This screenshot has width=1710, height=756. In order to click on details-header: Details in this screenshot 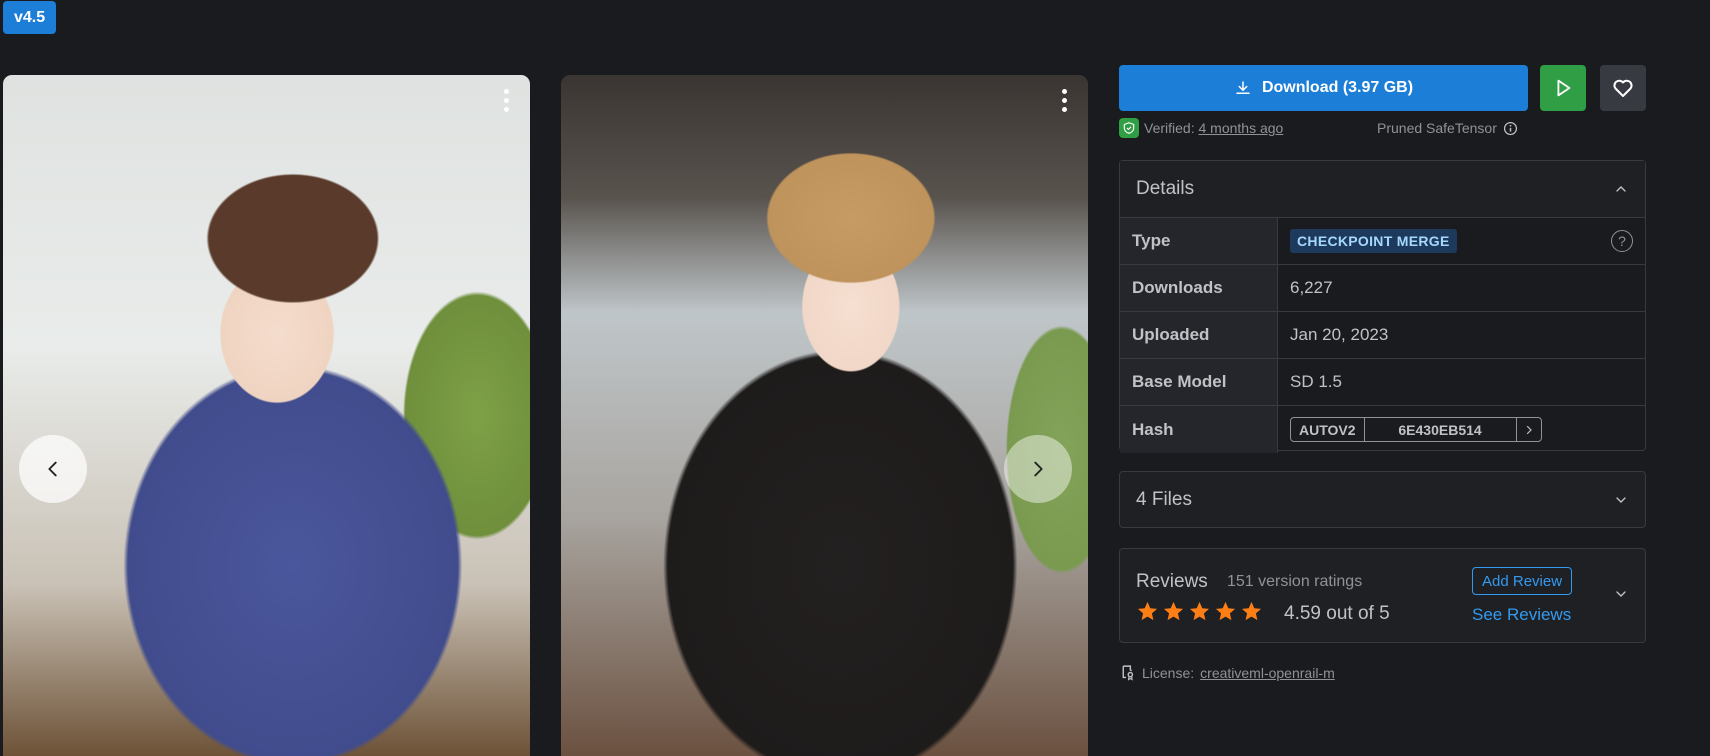, I will do `click(1382, 189)`.